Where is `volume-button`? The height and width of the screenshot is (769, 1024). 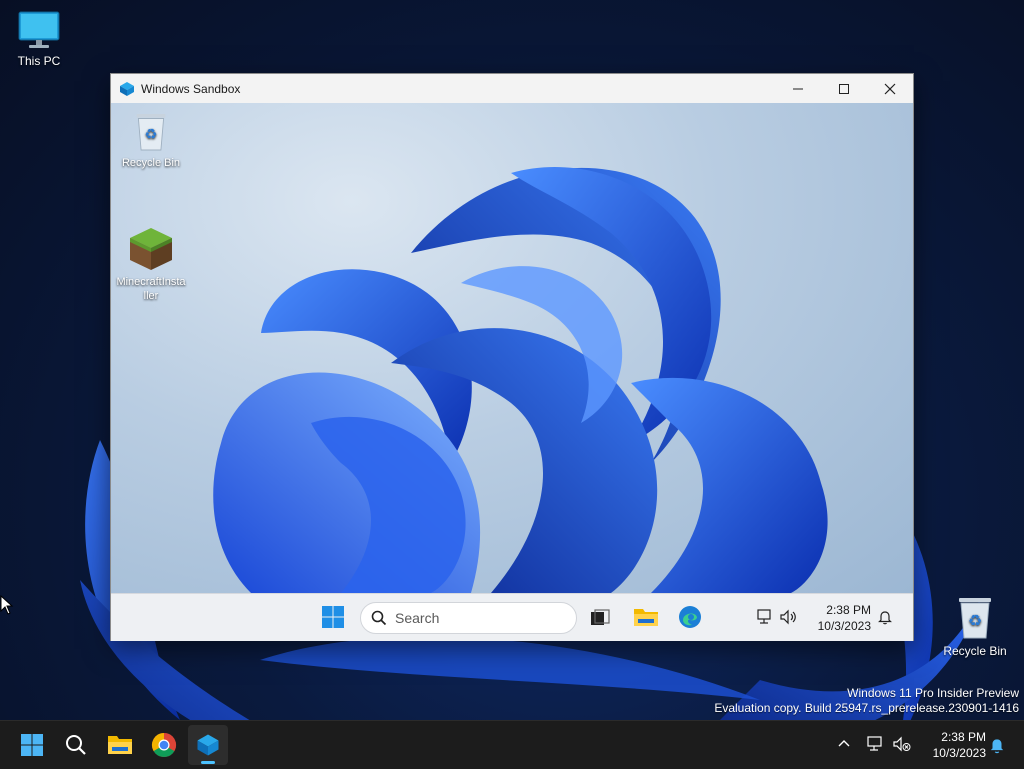 volume-button is located at coordinates (902, 744).